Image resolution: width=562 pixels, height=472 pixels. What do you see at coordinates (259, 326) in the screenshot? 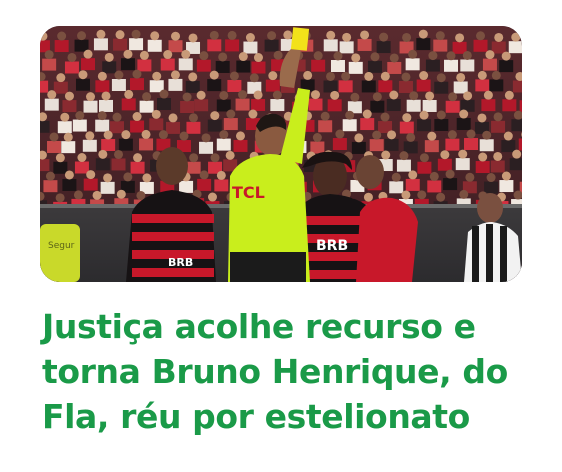
I see `headline-line-1: Justiça acolhe recurso e` at bounding box center [259, 326].